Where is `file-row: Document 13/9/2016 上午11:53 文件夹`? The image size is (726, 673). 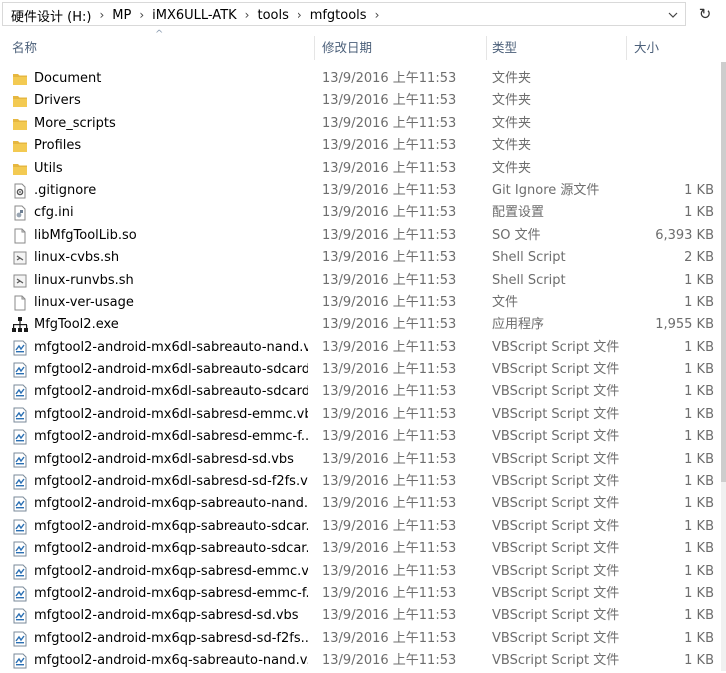 file-row: Document 13/9/2016 上午11:53 文件夹 is located at coordinates (363, 79).